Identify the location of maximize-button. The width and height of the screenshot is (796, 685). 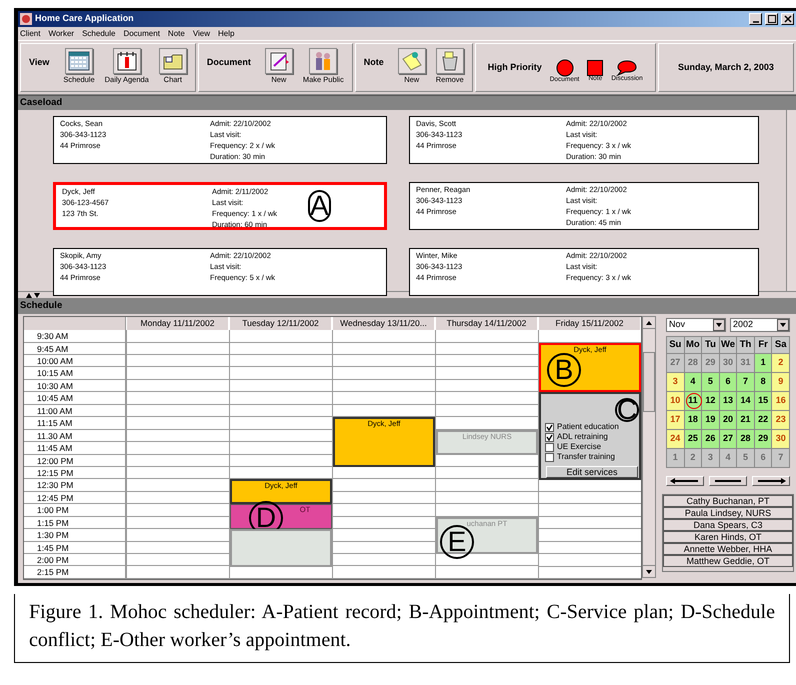
(771, 19).